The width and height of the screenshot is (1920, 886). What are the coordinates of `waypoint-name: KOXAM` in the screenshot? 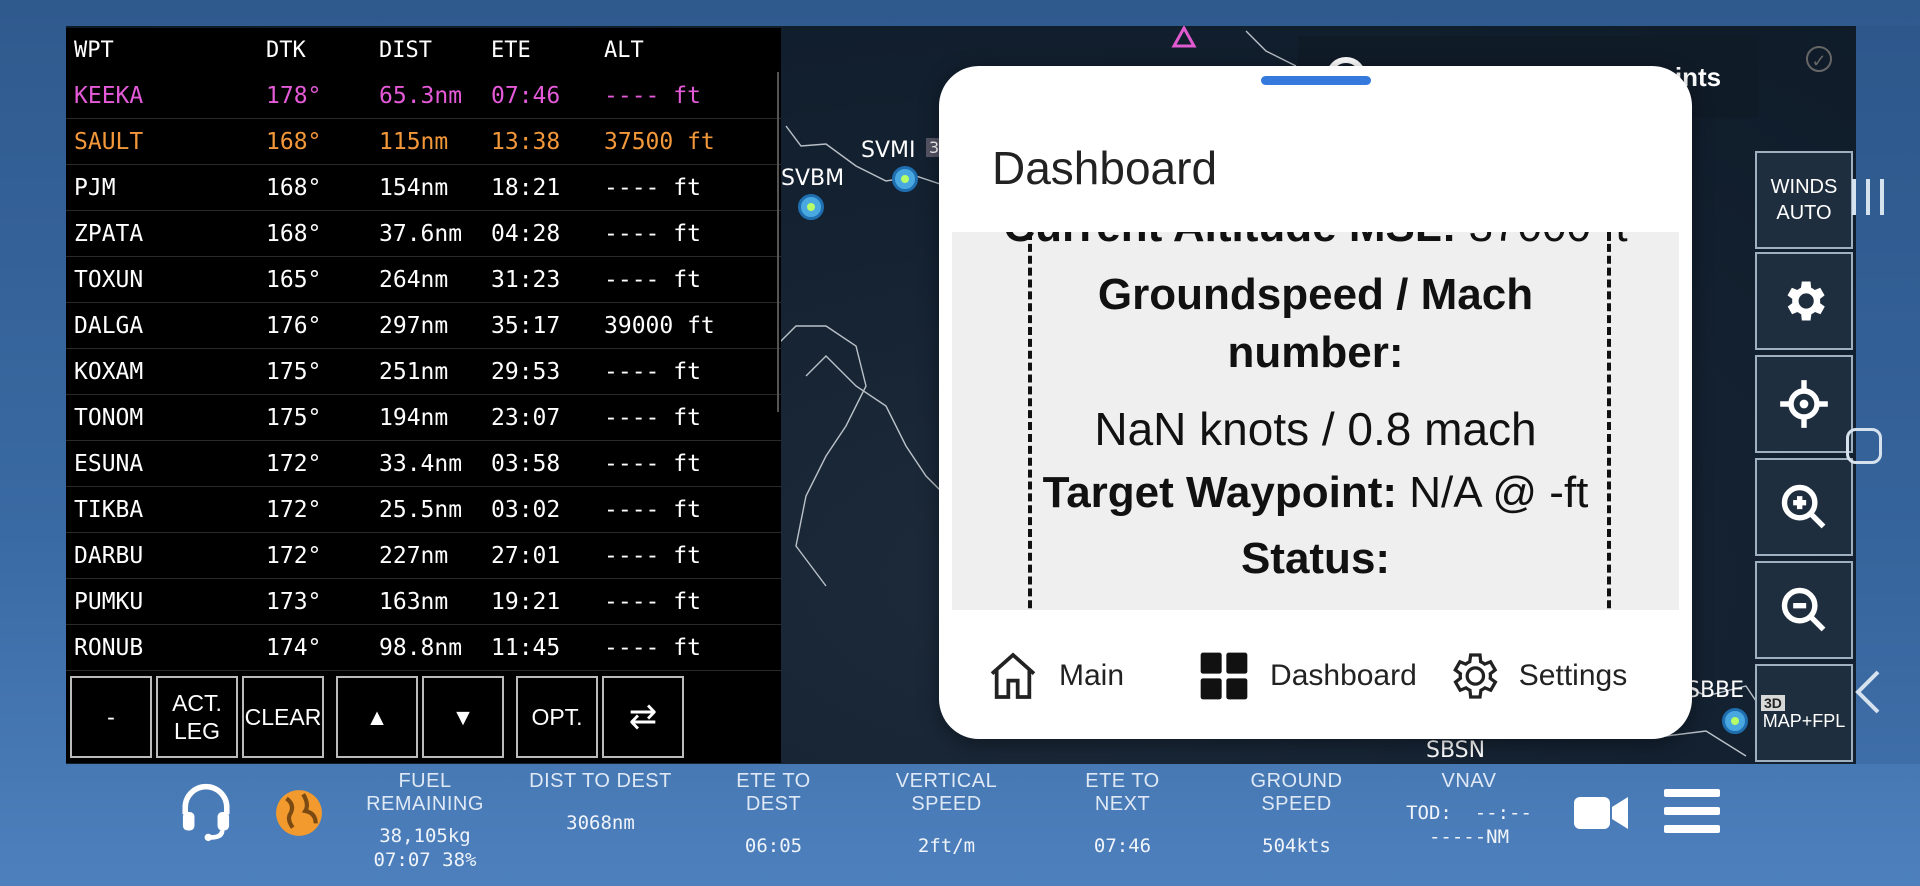 It's located at (109, 371).